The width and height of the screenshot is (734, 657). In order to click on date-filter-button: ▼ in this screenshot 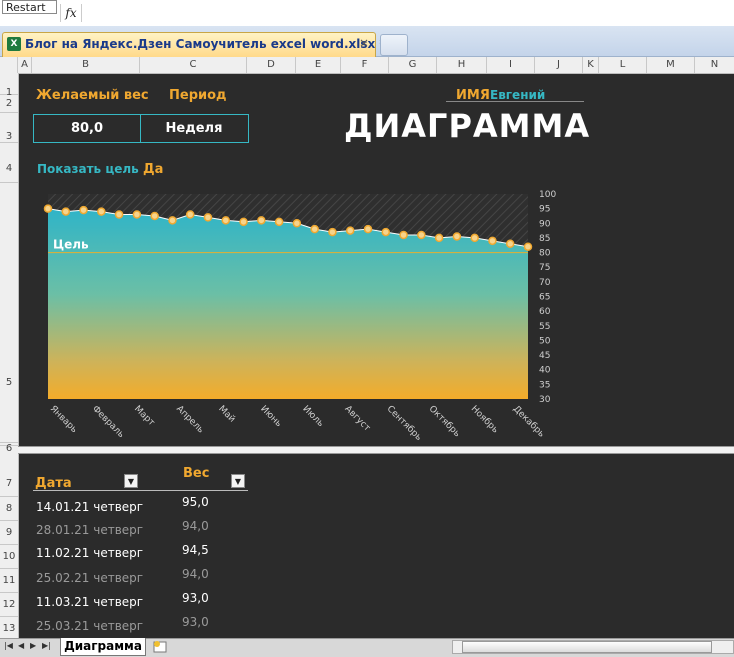, I will do `click(131, 481)`.